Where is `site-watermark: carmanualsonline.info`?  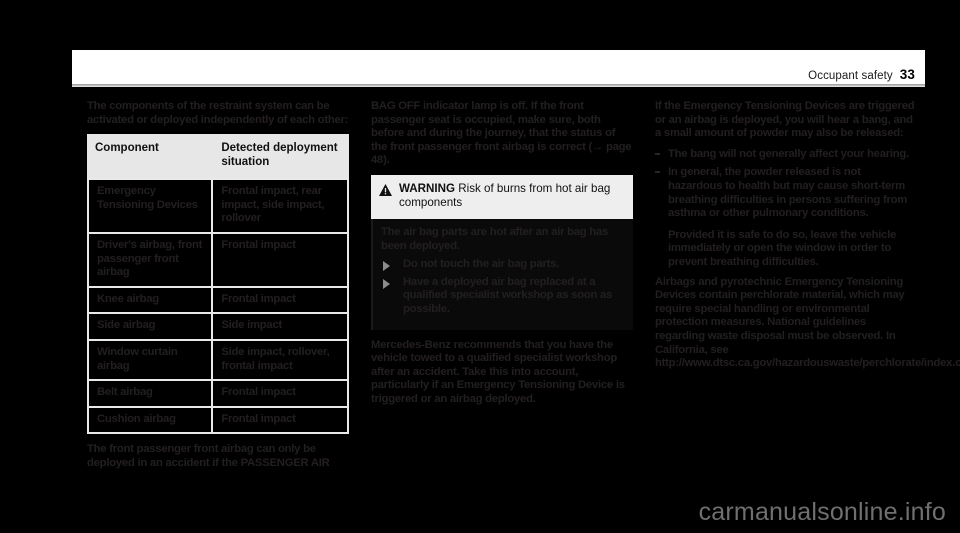 site-watermark: carmanualsonline.info is located at coordinates (822, 512).